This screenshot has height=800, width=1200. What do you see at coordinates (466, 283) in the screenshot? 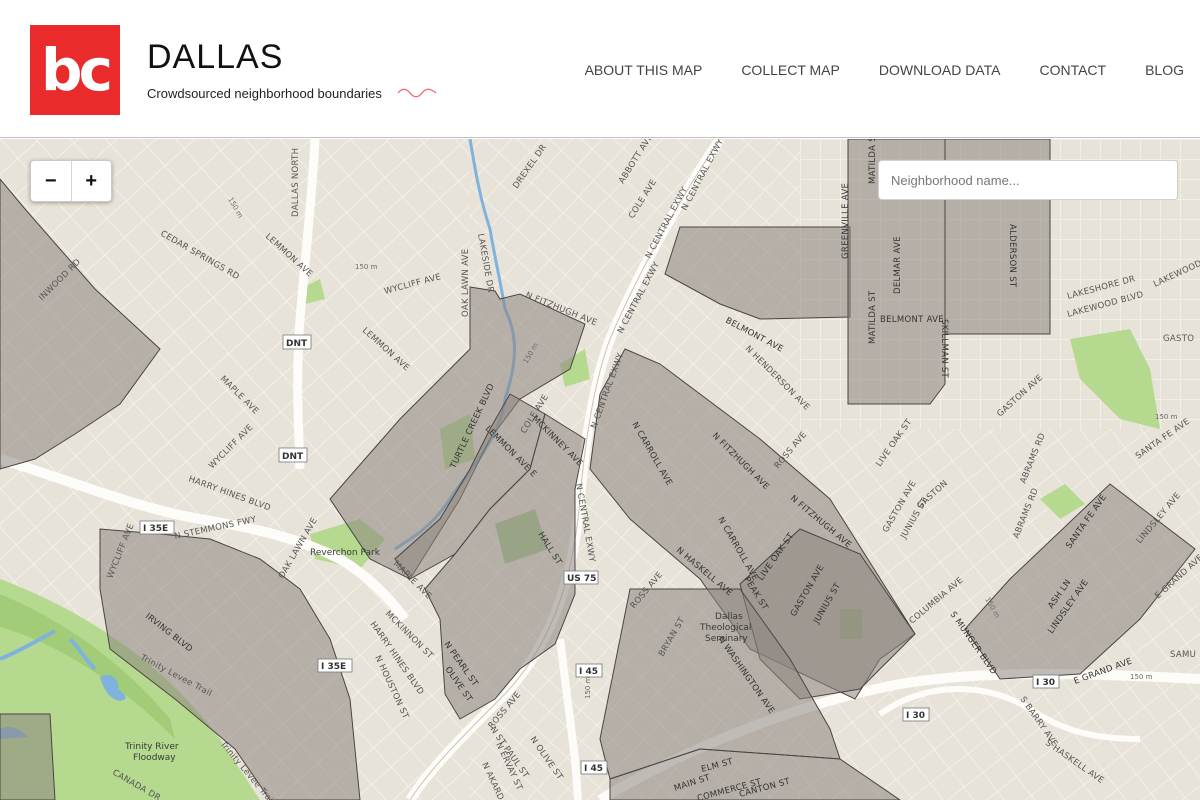
I see `street-label-oak-lawn-1: OAK LAWN AVE` at bounding box center [466, 283].